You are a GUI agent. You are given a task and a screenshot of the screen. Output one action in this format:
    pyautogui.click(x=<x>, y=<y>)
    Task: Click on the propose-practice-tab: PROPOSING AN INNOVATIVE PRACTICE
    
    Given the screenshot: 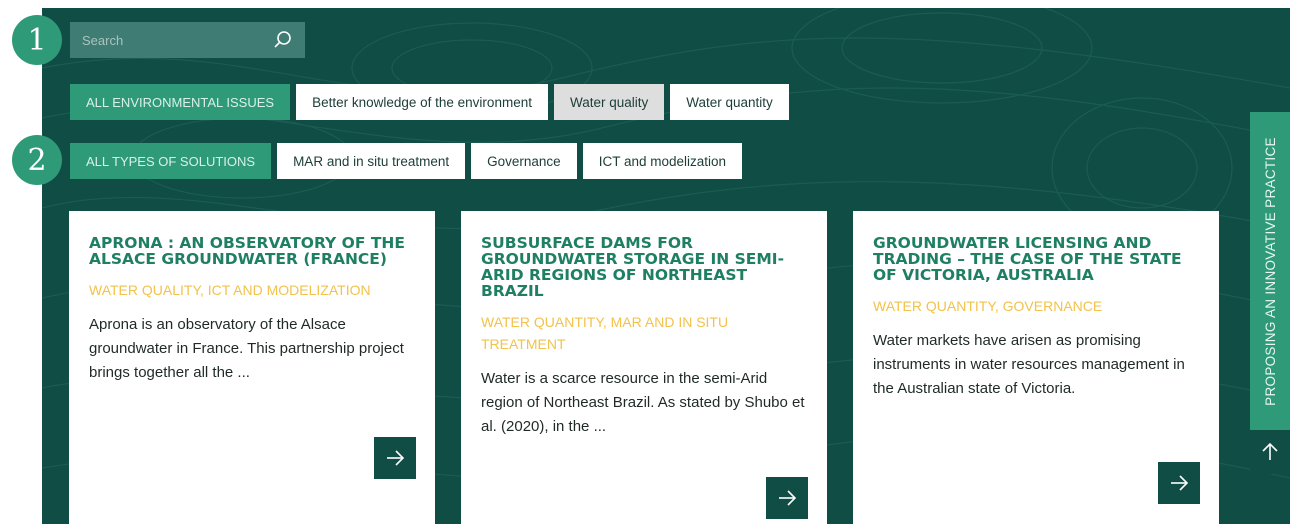 What is the action you would take?
    pyautogui.click(x=1270, y=293)
    